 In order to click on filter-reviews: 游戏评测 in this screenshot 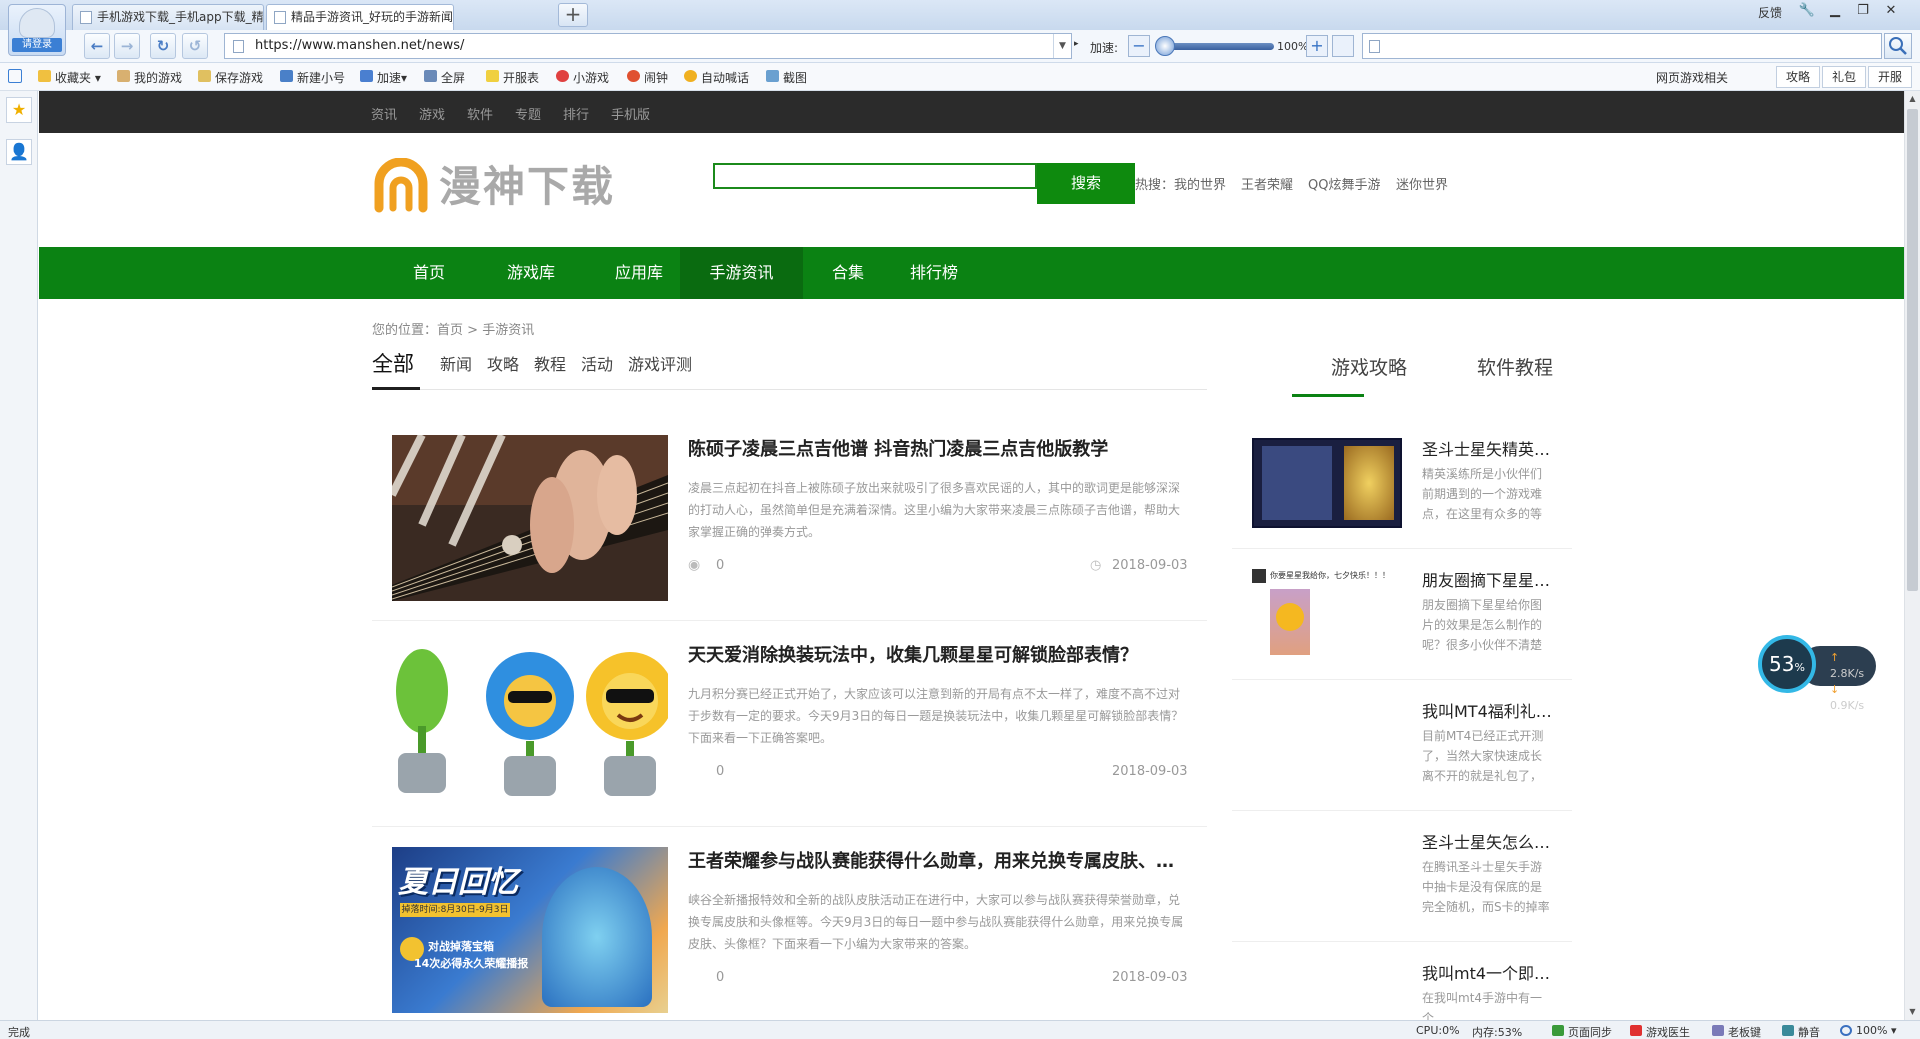, I will do `click(660, 363)`.